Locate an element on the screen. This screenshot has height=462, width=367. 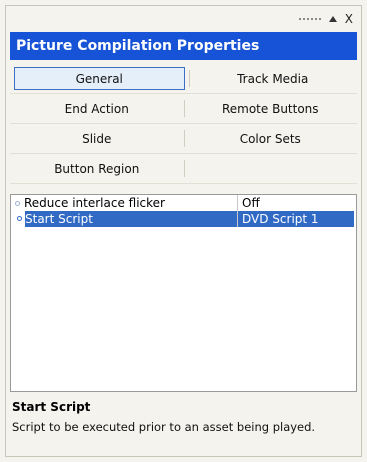
property-row: Reduce interlace flicker Off is located at coordinates (183, 203).